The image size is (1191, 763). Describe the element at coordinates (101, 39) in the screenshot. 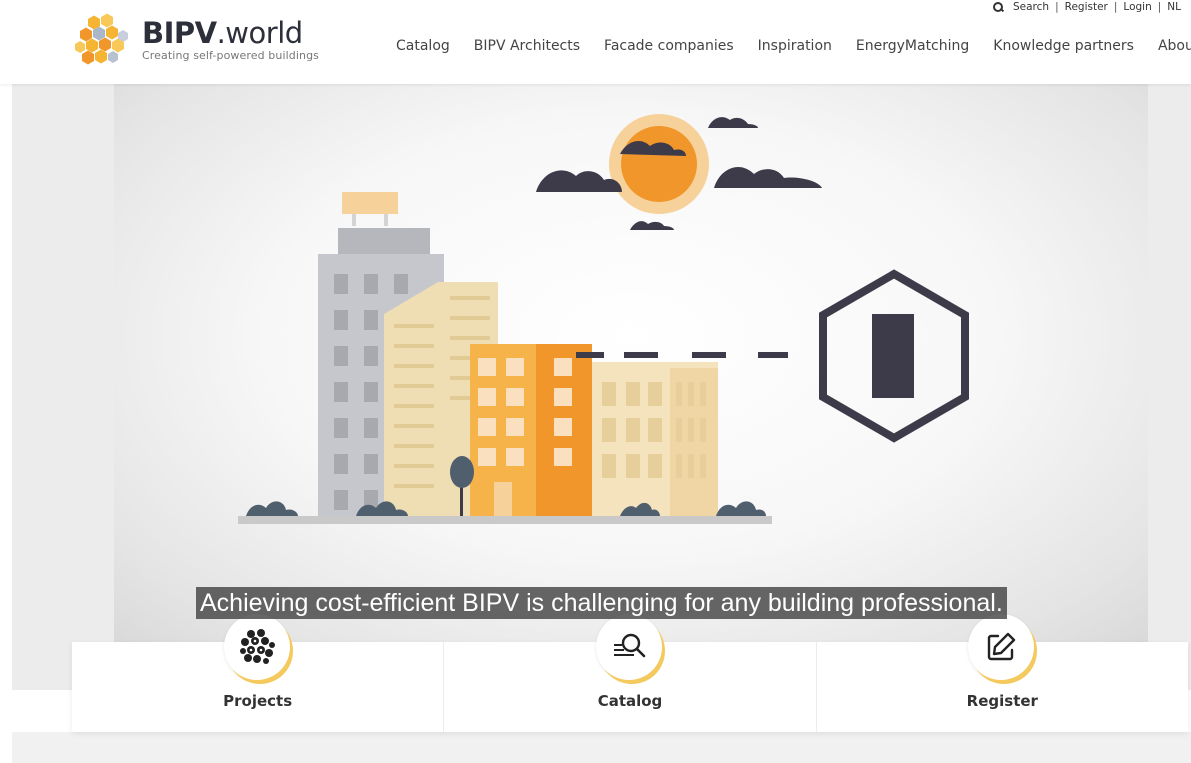

I see `logo-hexagon-cluster-icon` at that location.